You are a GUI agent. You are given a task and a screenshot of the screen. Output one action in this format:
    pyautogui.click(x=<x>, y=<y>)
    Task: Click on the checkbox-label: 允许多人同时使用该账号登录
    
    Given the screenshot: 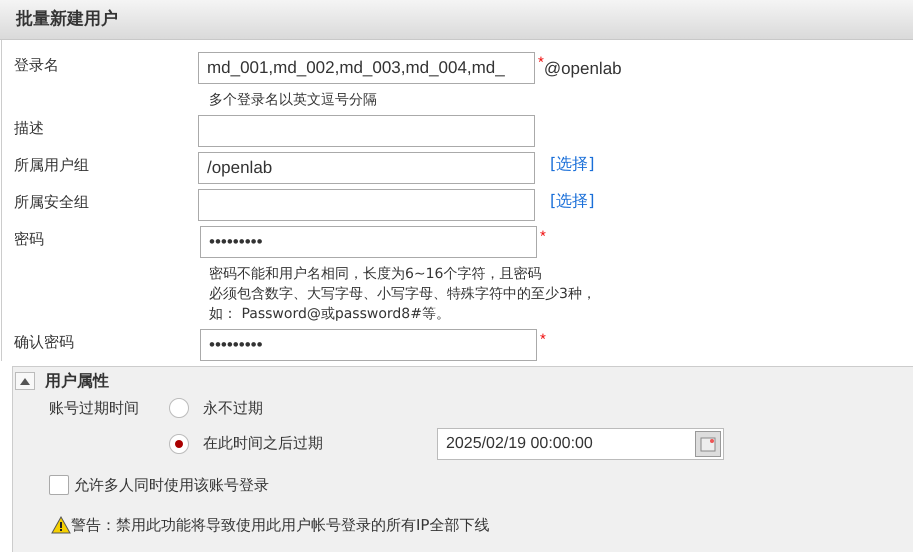 What is the action you would take?
    pyautogui.click(x=171, y=485)
    